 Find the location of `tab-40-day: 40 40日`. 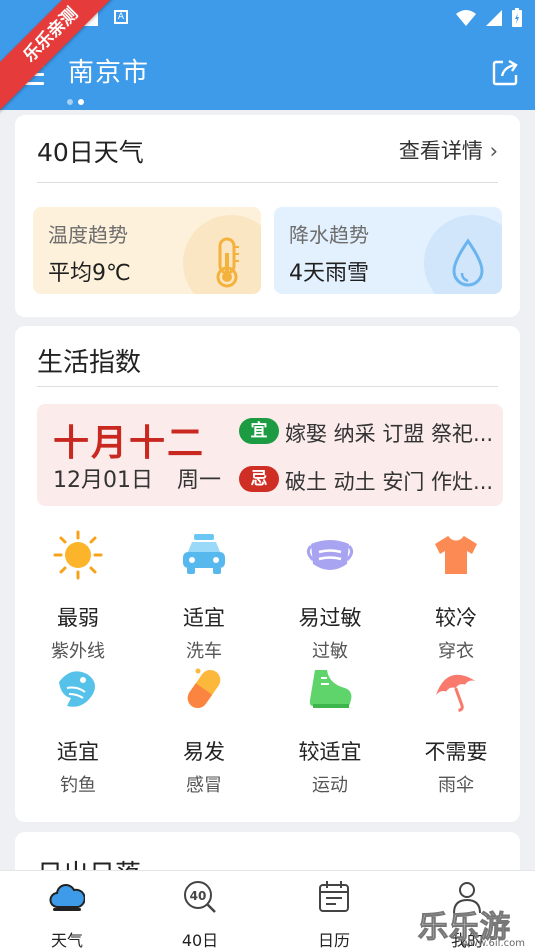

tab-40-day: 40 40日 is located at coordinates (200, 915).